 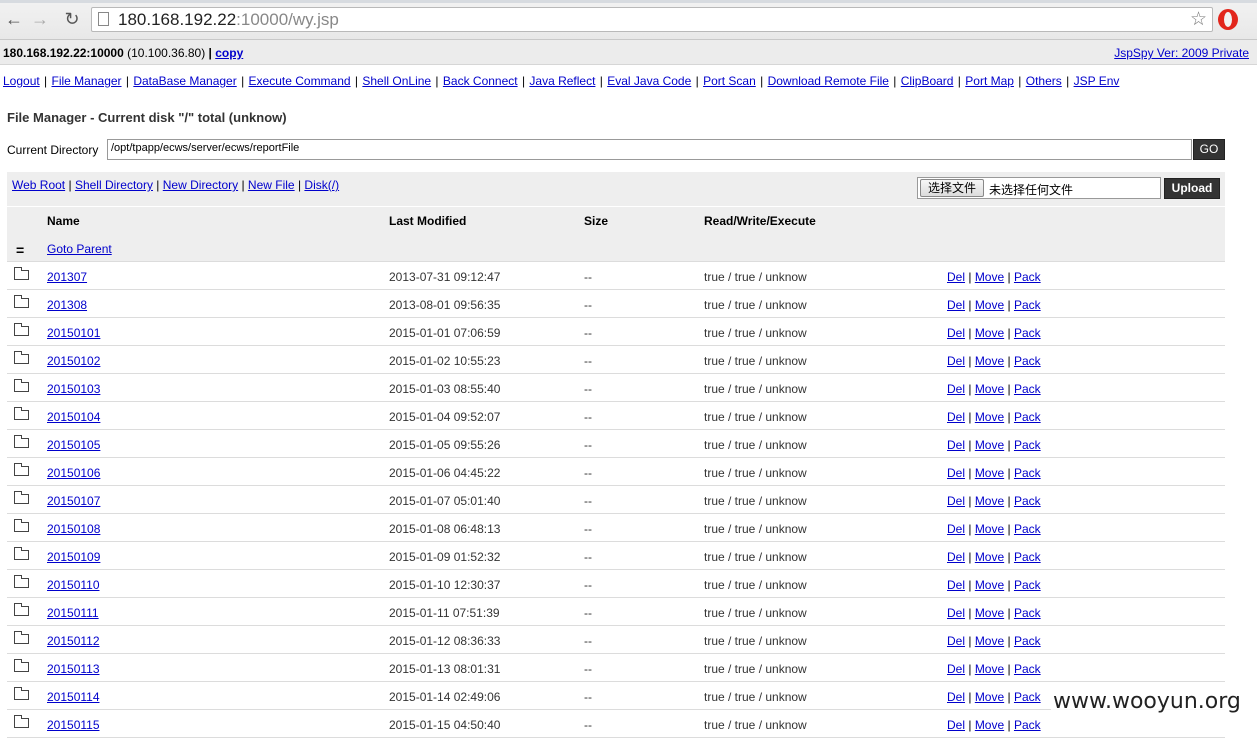 What do you see at coordinates (927, 81) in the screenshot?
I see `menu-item-clipboard: ClipBoard` at bounding box center [927, 81].